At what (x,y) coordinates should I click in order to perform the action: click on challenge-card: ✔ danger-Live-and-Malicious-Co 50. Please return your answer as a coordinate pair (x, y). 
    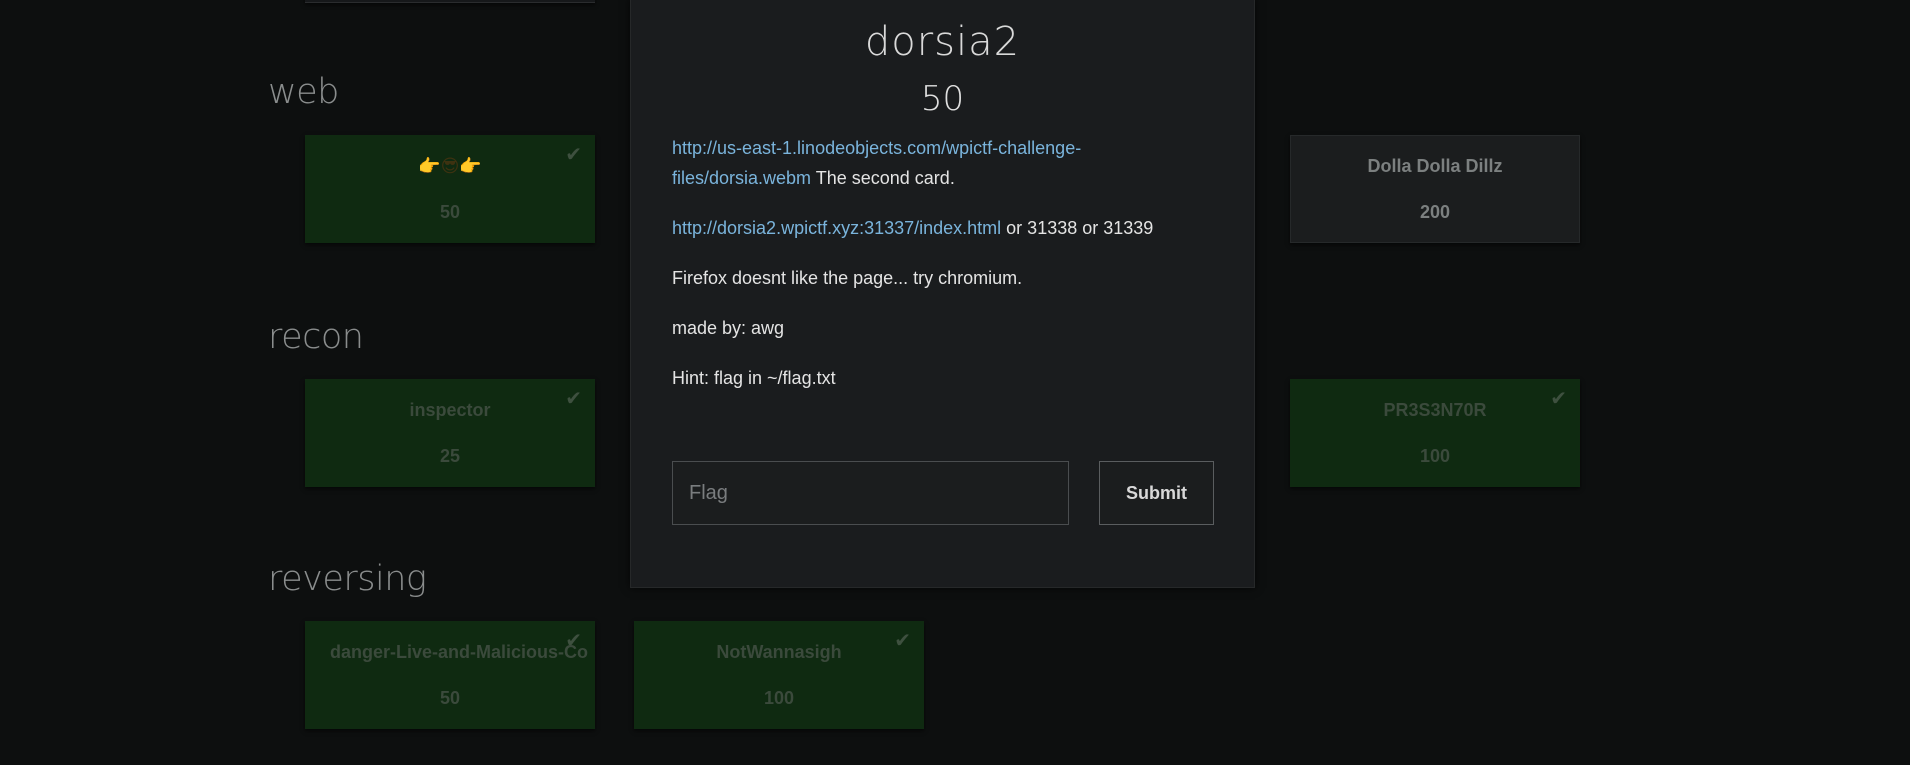
    Looking at the image, I should click on (450, 675).